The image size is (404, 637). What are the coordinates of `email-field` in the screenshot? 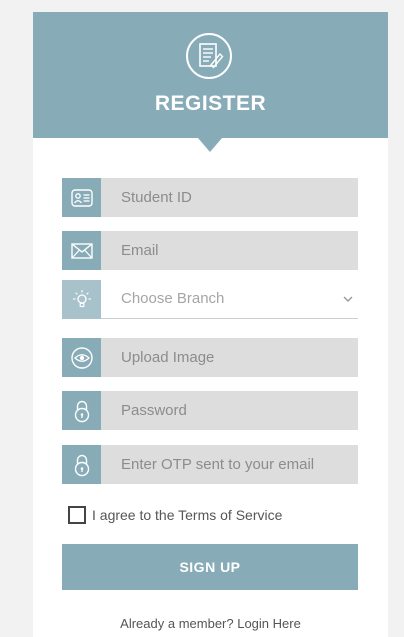 It's located at (210, 250).